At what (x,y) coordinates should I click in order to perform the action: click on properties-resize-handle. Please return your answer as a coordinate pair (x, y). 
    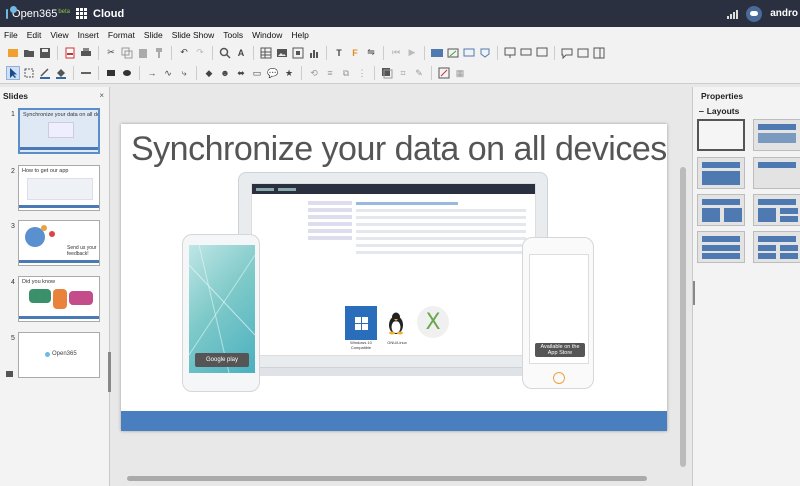
    Looking at the image, I should click on (694, 293).